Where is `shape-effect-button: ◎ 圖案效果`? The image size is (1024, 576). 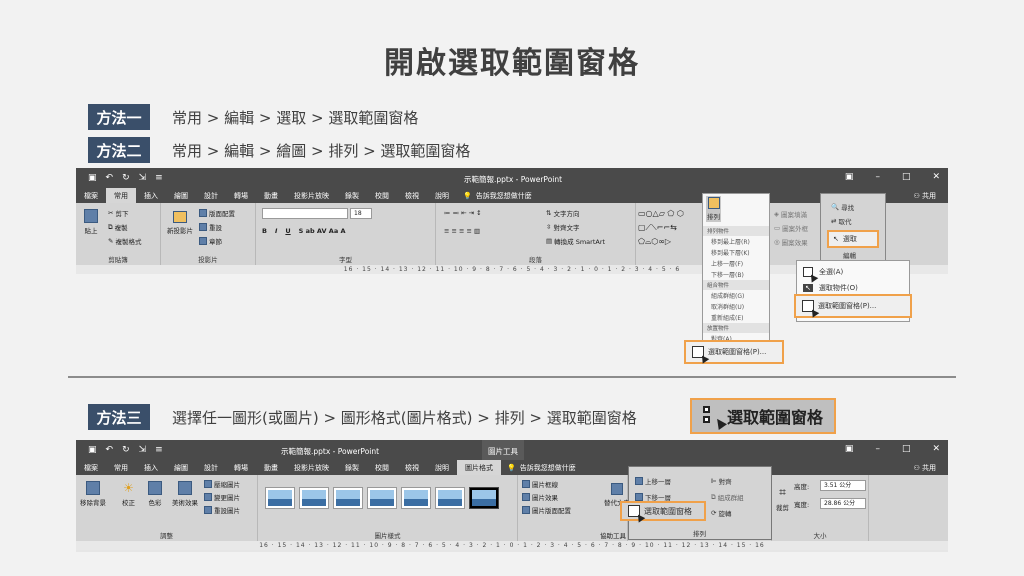 shape-effect-button: ◎ 圖案效果 is located at coordinates (791, 242).